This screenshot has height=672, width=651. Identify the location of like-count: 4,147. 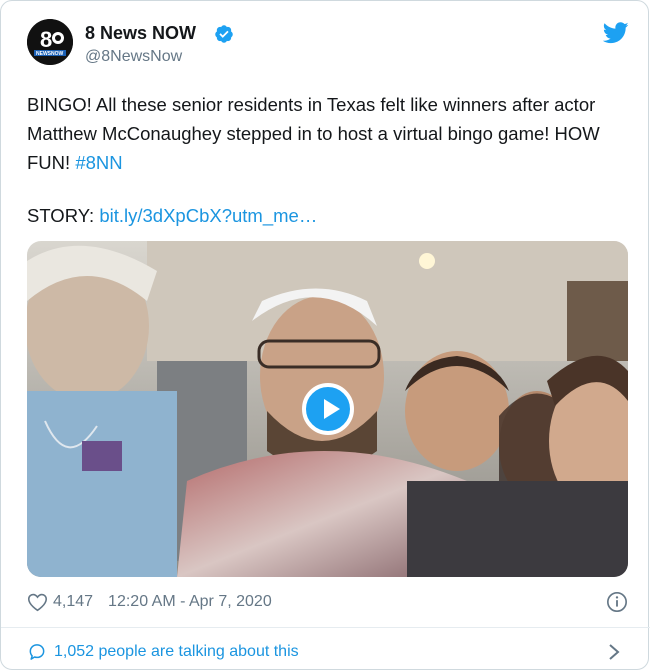
(73, 602).